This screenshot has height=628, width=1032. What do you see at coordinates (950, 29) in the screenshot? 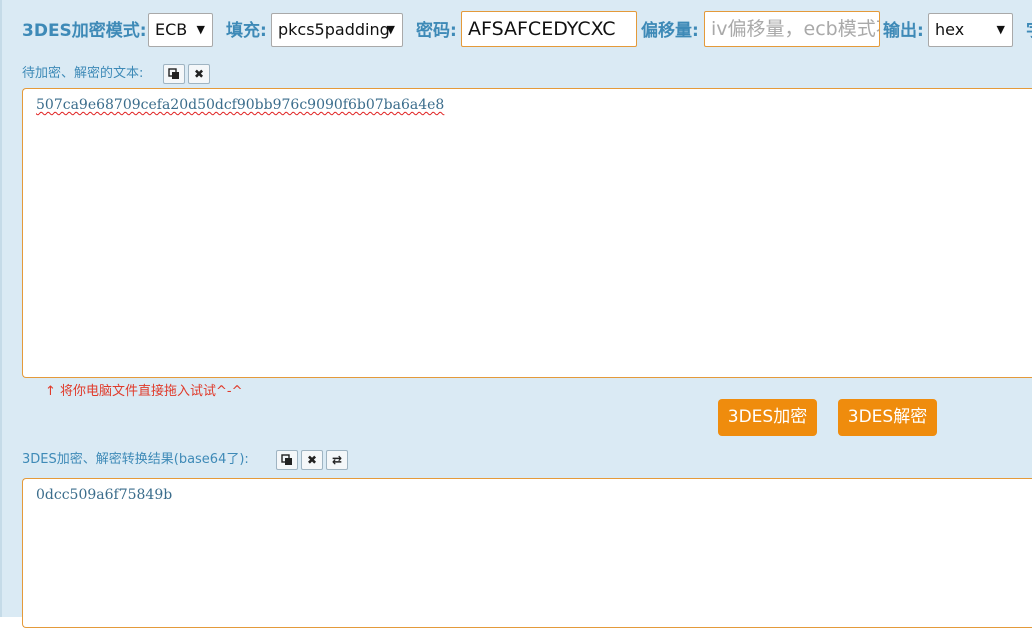
I see `output-select-value: hex` at bounding box center [950, 29].